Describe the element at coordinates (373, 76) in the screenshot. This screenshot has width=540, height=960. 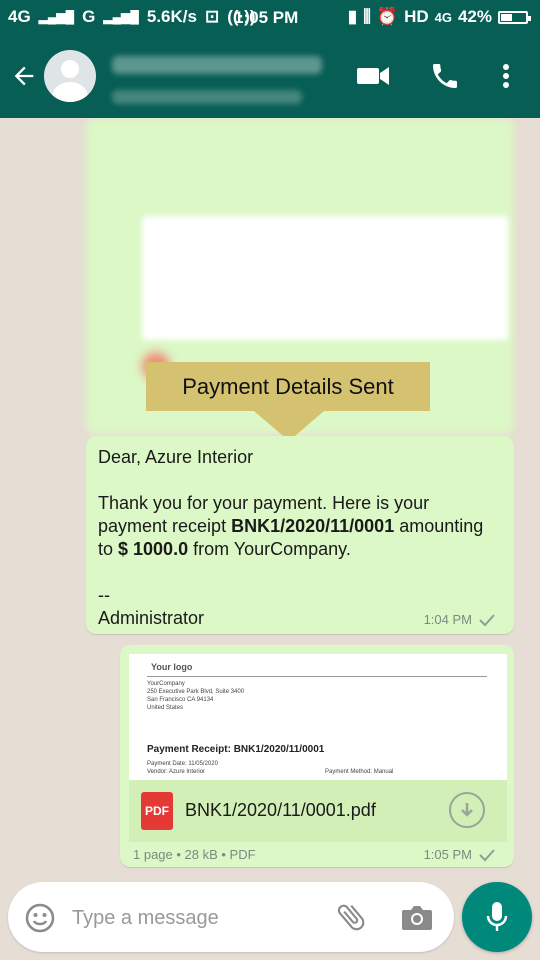
I see `video-call-icon` at that location.